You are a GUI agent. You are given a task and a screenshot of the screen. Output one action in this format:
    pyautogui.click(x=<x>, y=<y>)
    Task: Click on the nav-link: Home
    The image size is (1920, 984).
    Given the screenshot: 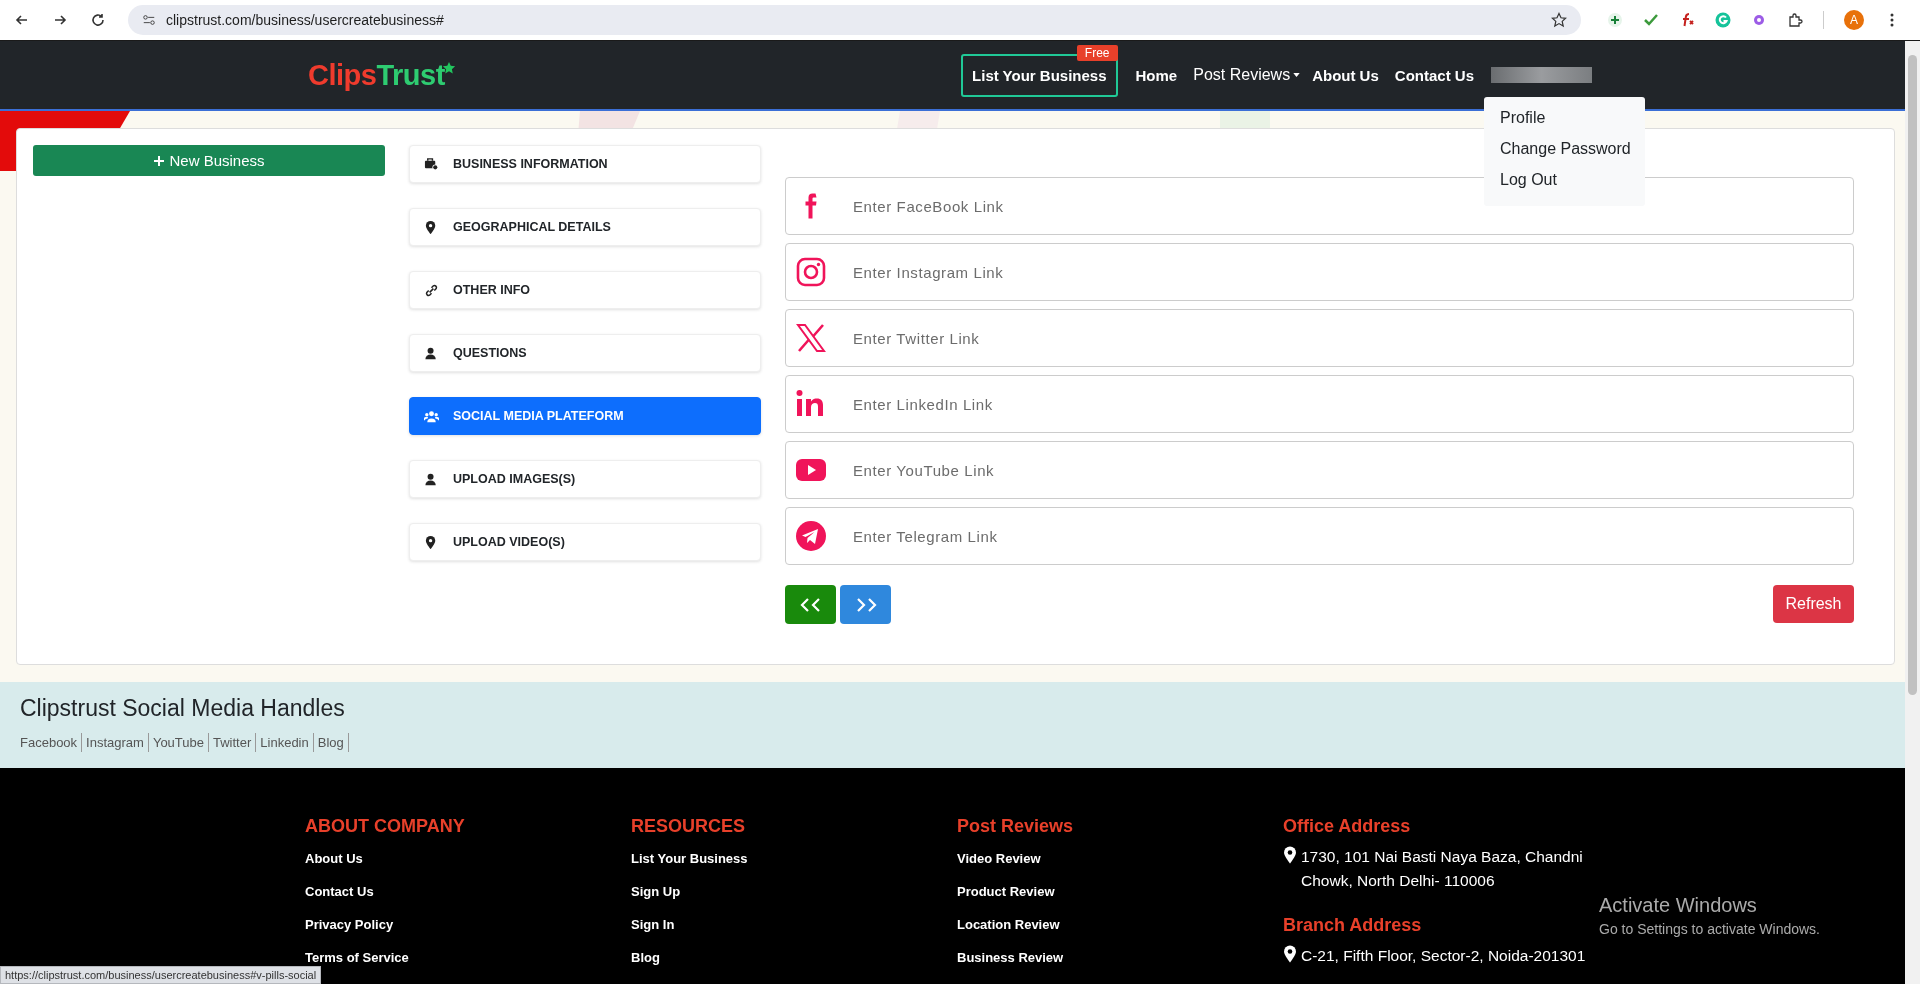 What is the action you would take?
    pyautogui.click(x=1156, y=75)
    